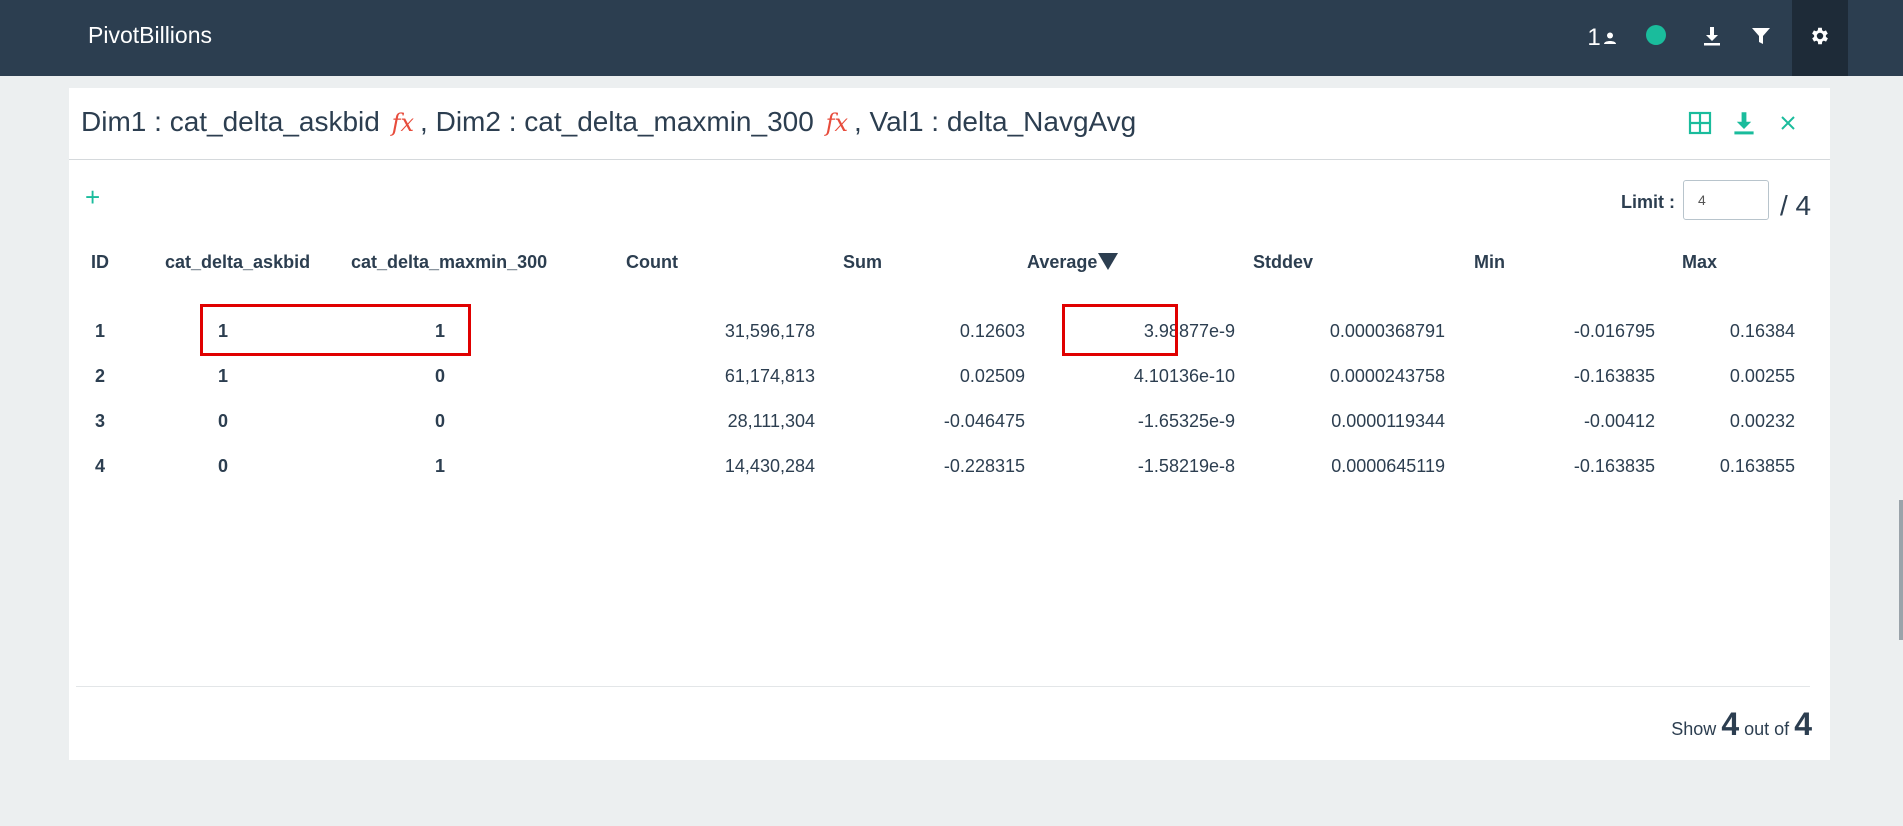 The width and height of the screenshot is (1903, 826). Describe the element at coordinates (150, 35) in the screenshot. I see `app-title: PivotBillions` at that location.